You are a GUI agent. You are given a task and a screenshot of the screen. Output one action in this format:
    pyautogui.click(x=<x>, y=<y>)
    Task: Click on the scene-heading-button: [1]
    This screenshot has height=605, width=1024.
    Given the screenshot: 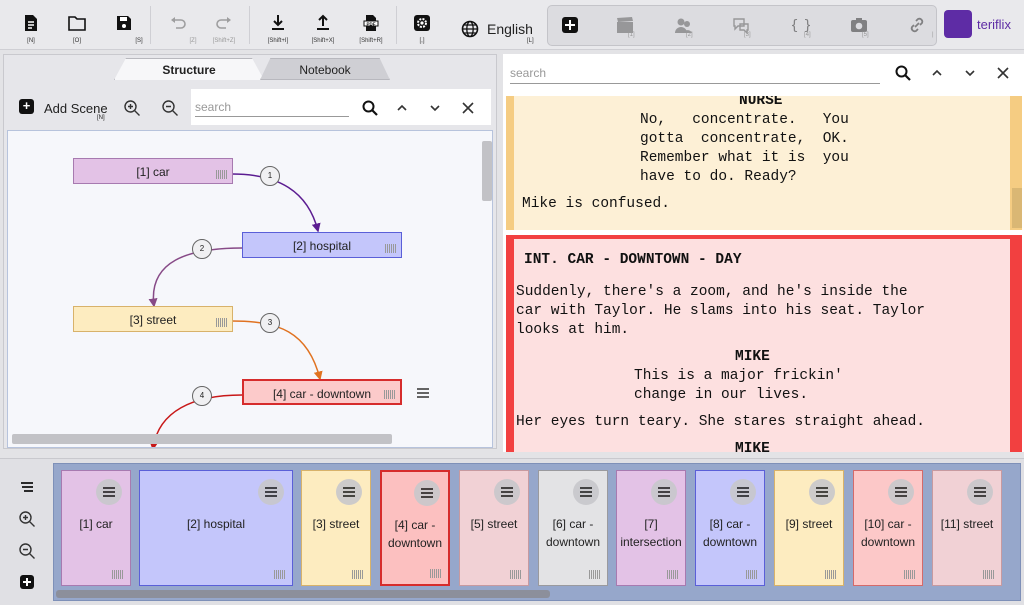 What is the action you would take?
    pyautogui.click(x=626, y=26)
    